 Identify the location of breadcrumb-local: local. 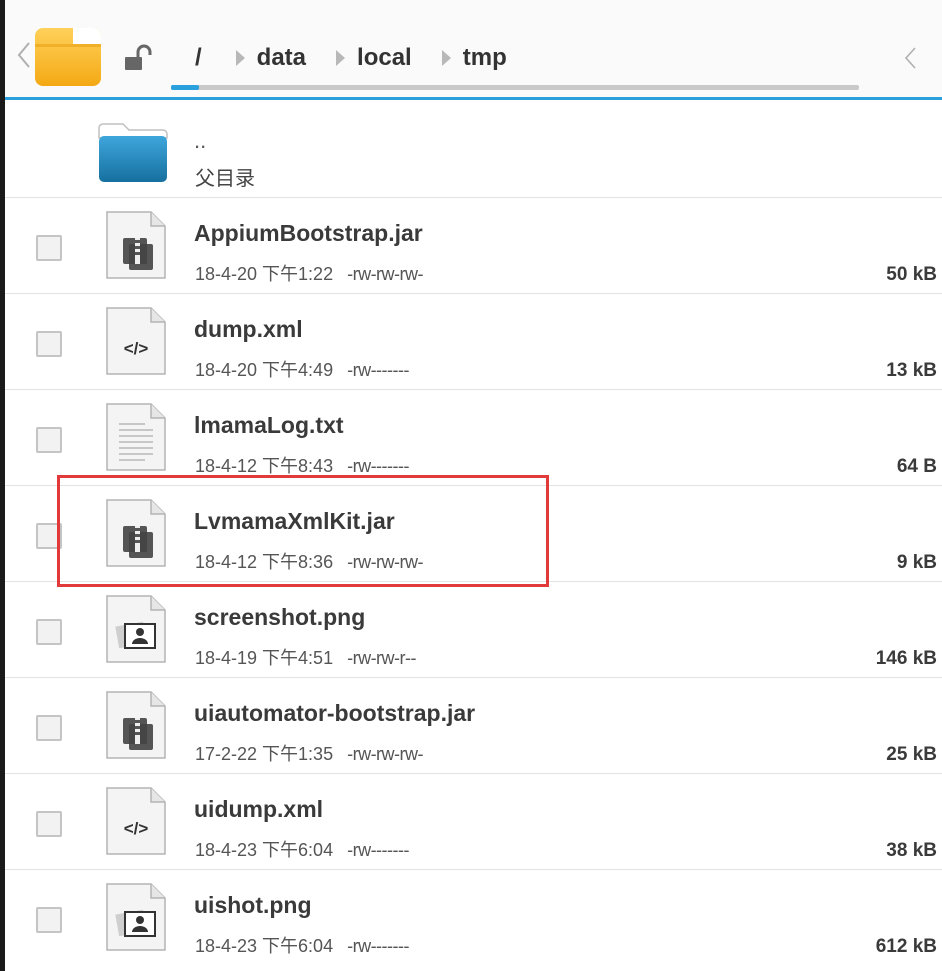
(384, 58).